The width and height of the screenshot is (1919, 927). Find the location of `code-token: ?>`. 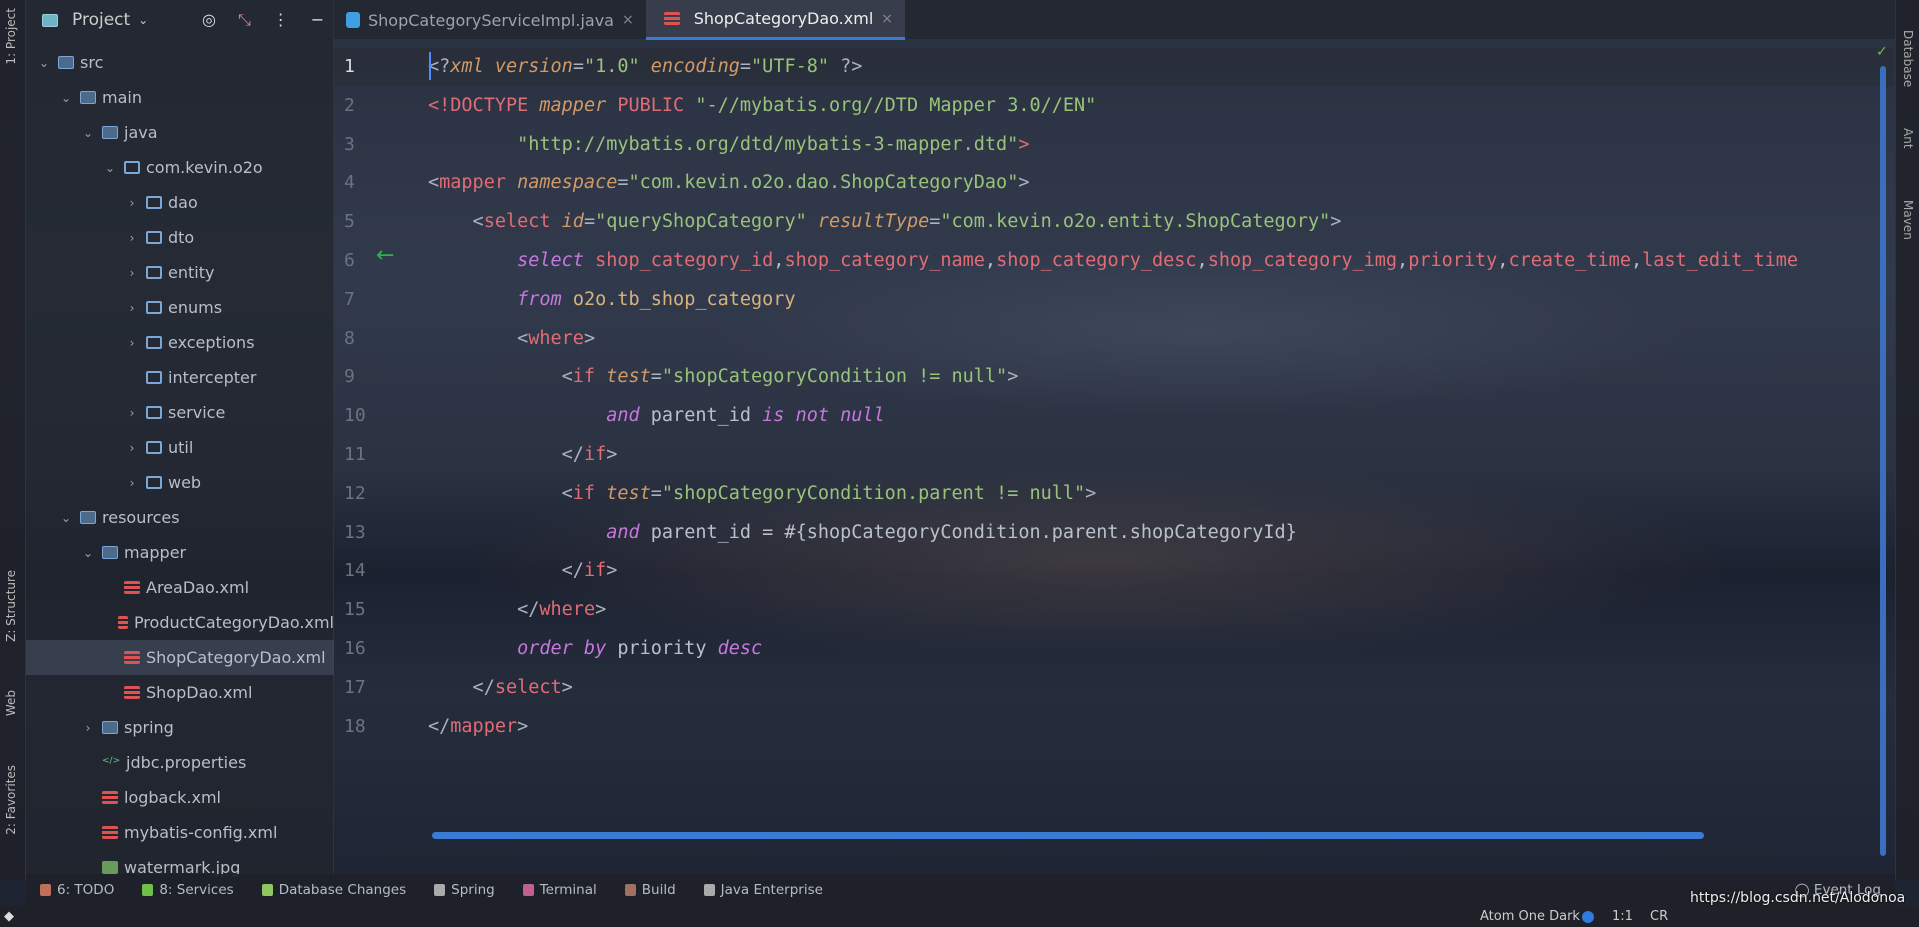

code-token: ?> is located at coordinates (846, 66).